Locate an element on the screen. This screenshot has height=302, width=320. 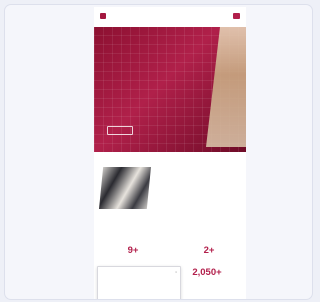
stats-section: 9+ 2+ 2,050+ × is located at coordinates (170, 257).